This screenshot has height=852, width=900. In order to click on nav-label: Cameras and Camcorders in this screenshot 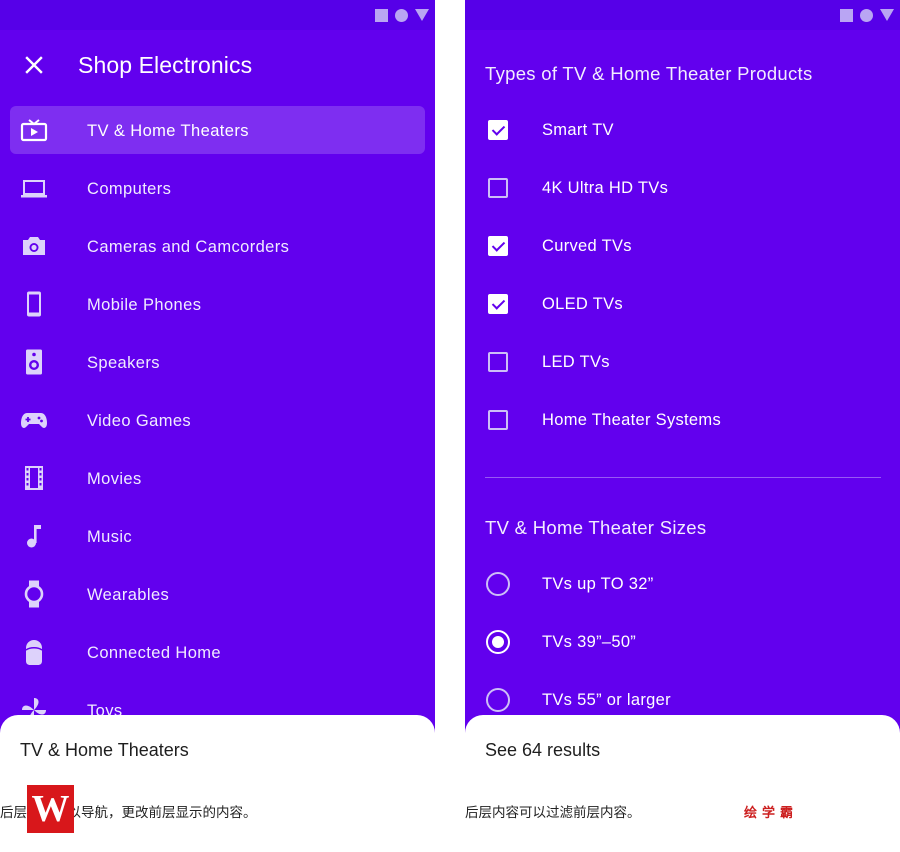, I will do `click(188, 247)`.